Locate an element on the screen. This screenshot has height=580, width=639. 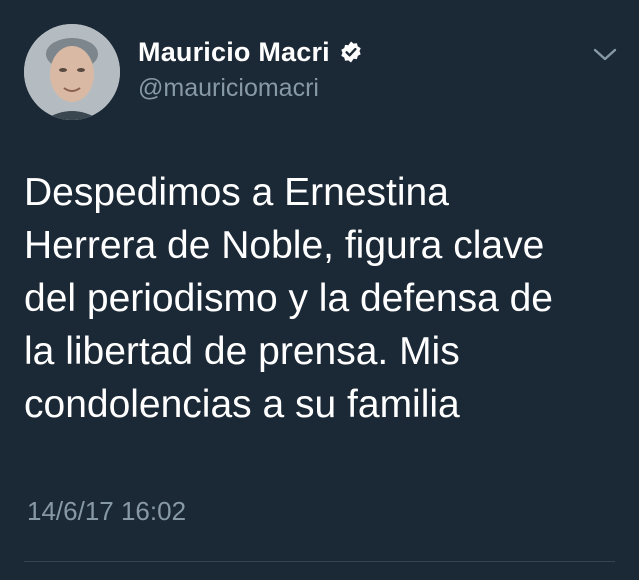
avatar is located at coordinates (72, 72).